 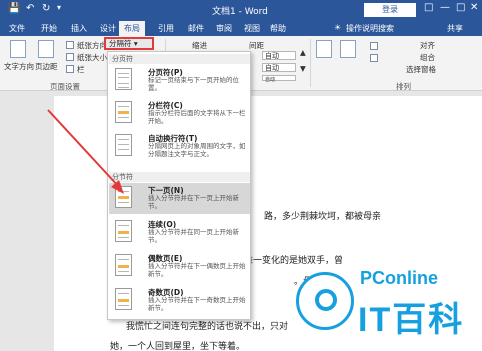 What do you see at coordinates (411, 320) in the screenshot?
I see `watermark-name: IT百科` at bounding box center [411, 320].